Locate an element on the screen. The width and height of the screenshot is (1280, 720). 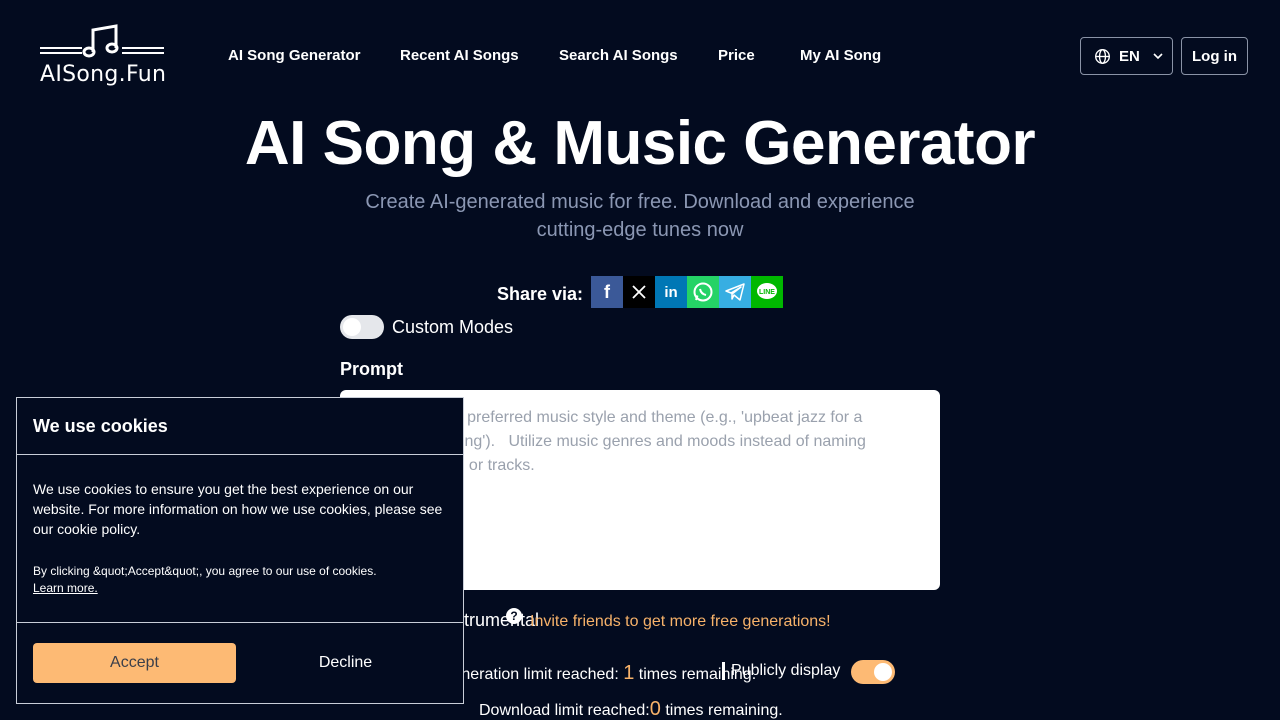
prompt-label: Prompt is located at coordinates (371, 369).